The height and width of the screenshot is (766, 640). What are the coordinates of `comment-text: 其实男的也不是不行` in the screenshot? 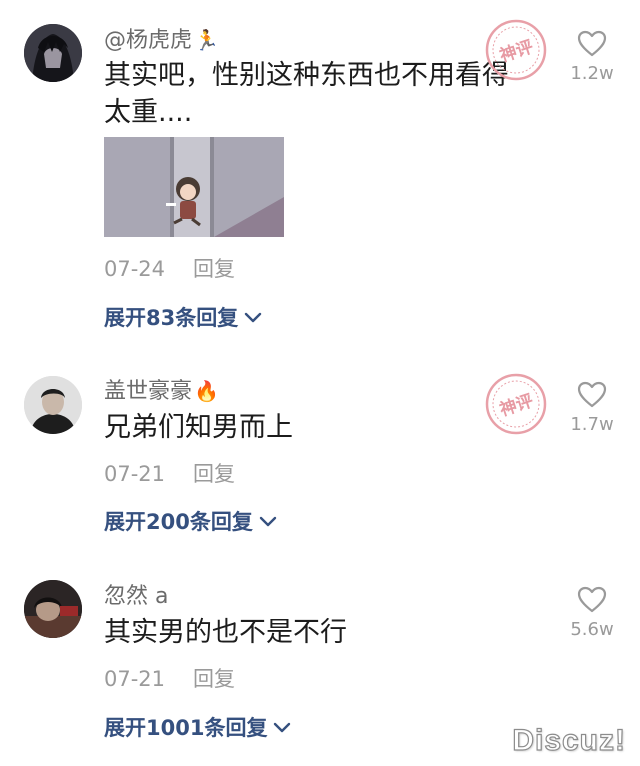 It's located at (225, 632).